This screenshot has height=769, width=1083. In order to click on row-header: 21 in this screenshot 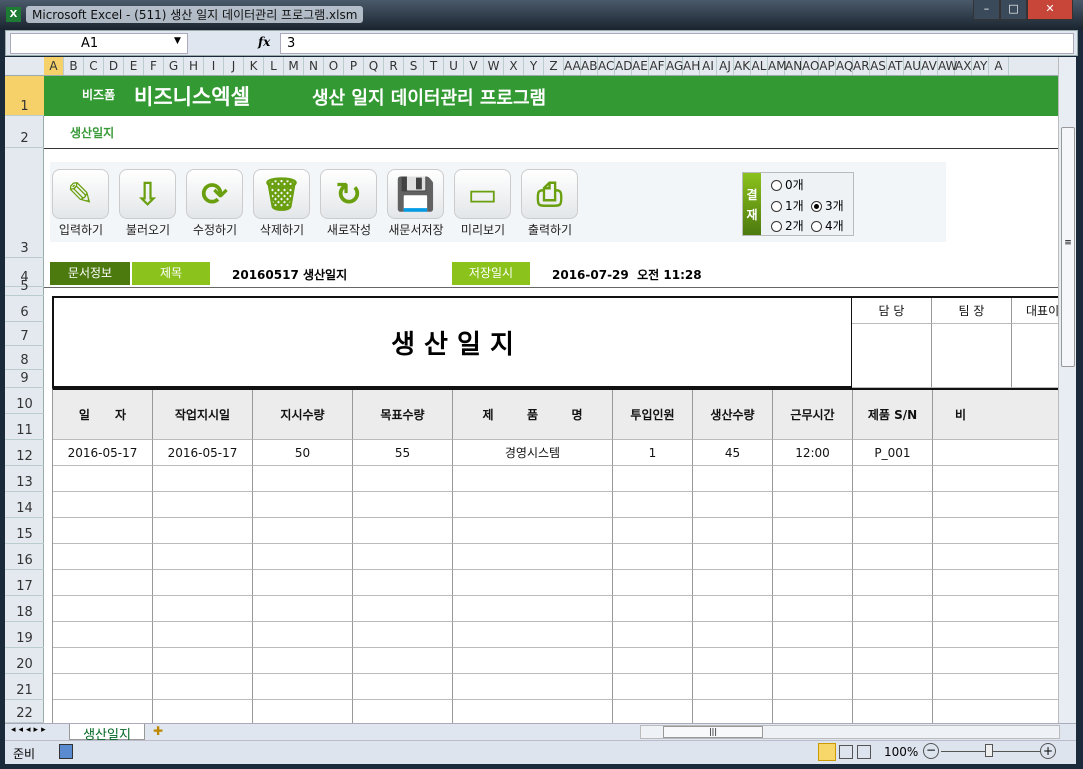, I will do `click(24, 687)`.